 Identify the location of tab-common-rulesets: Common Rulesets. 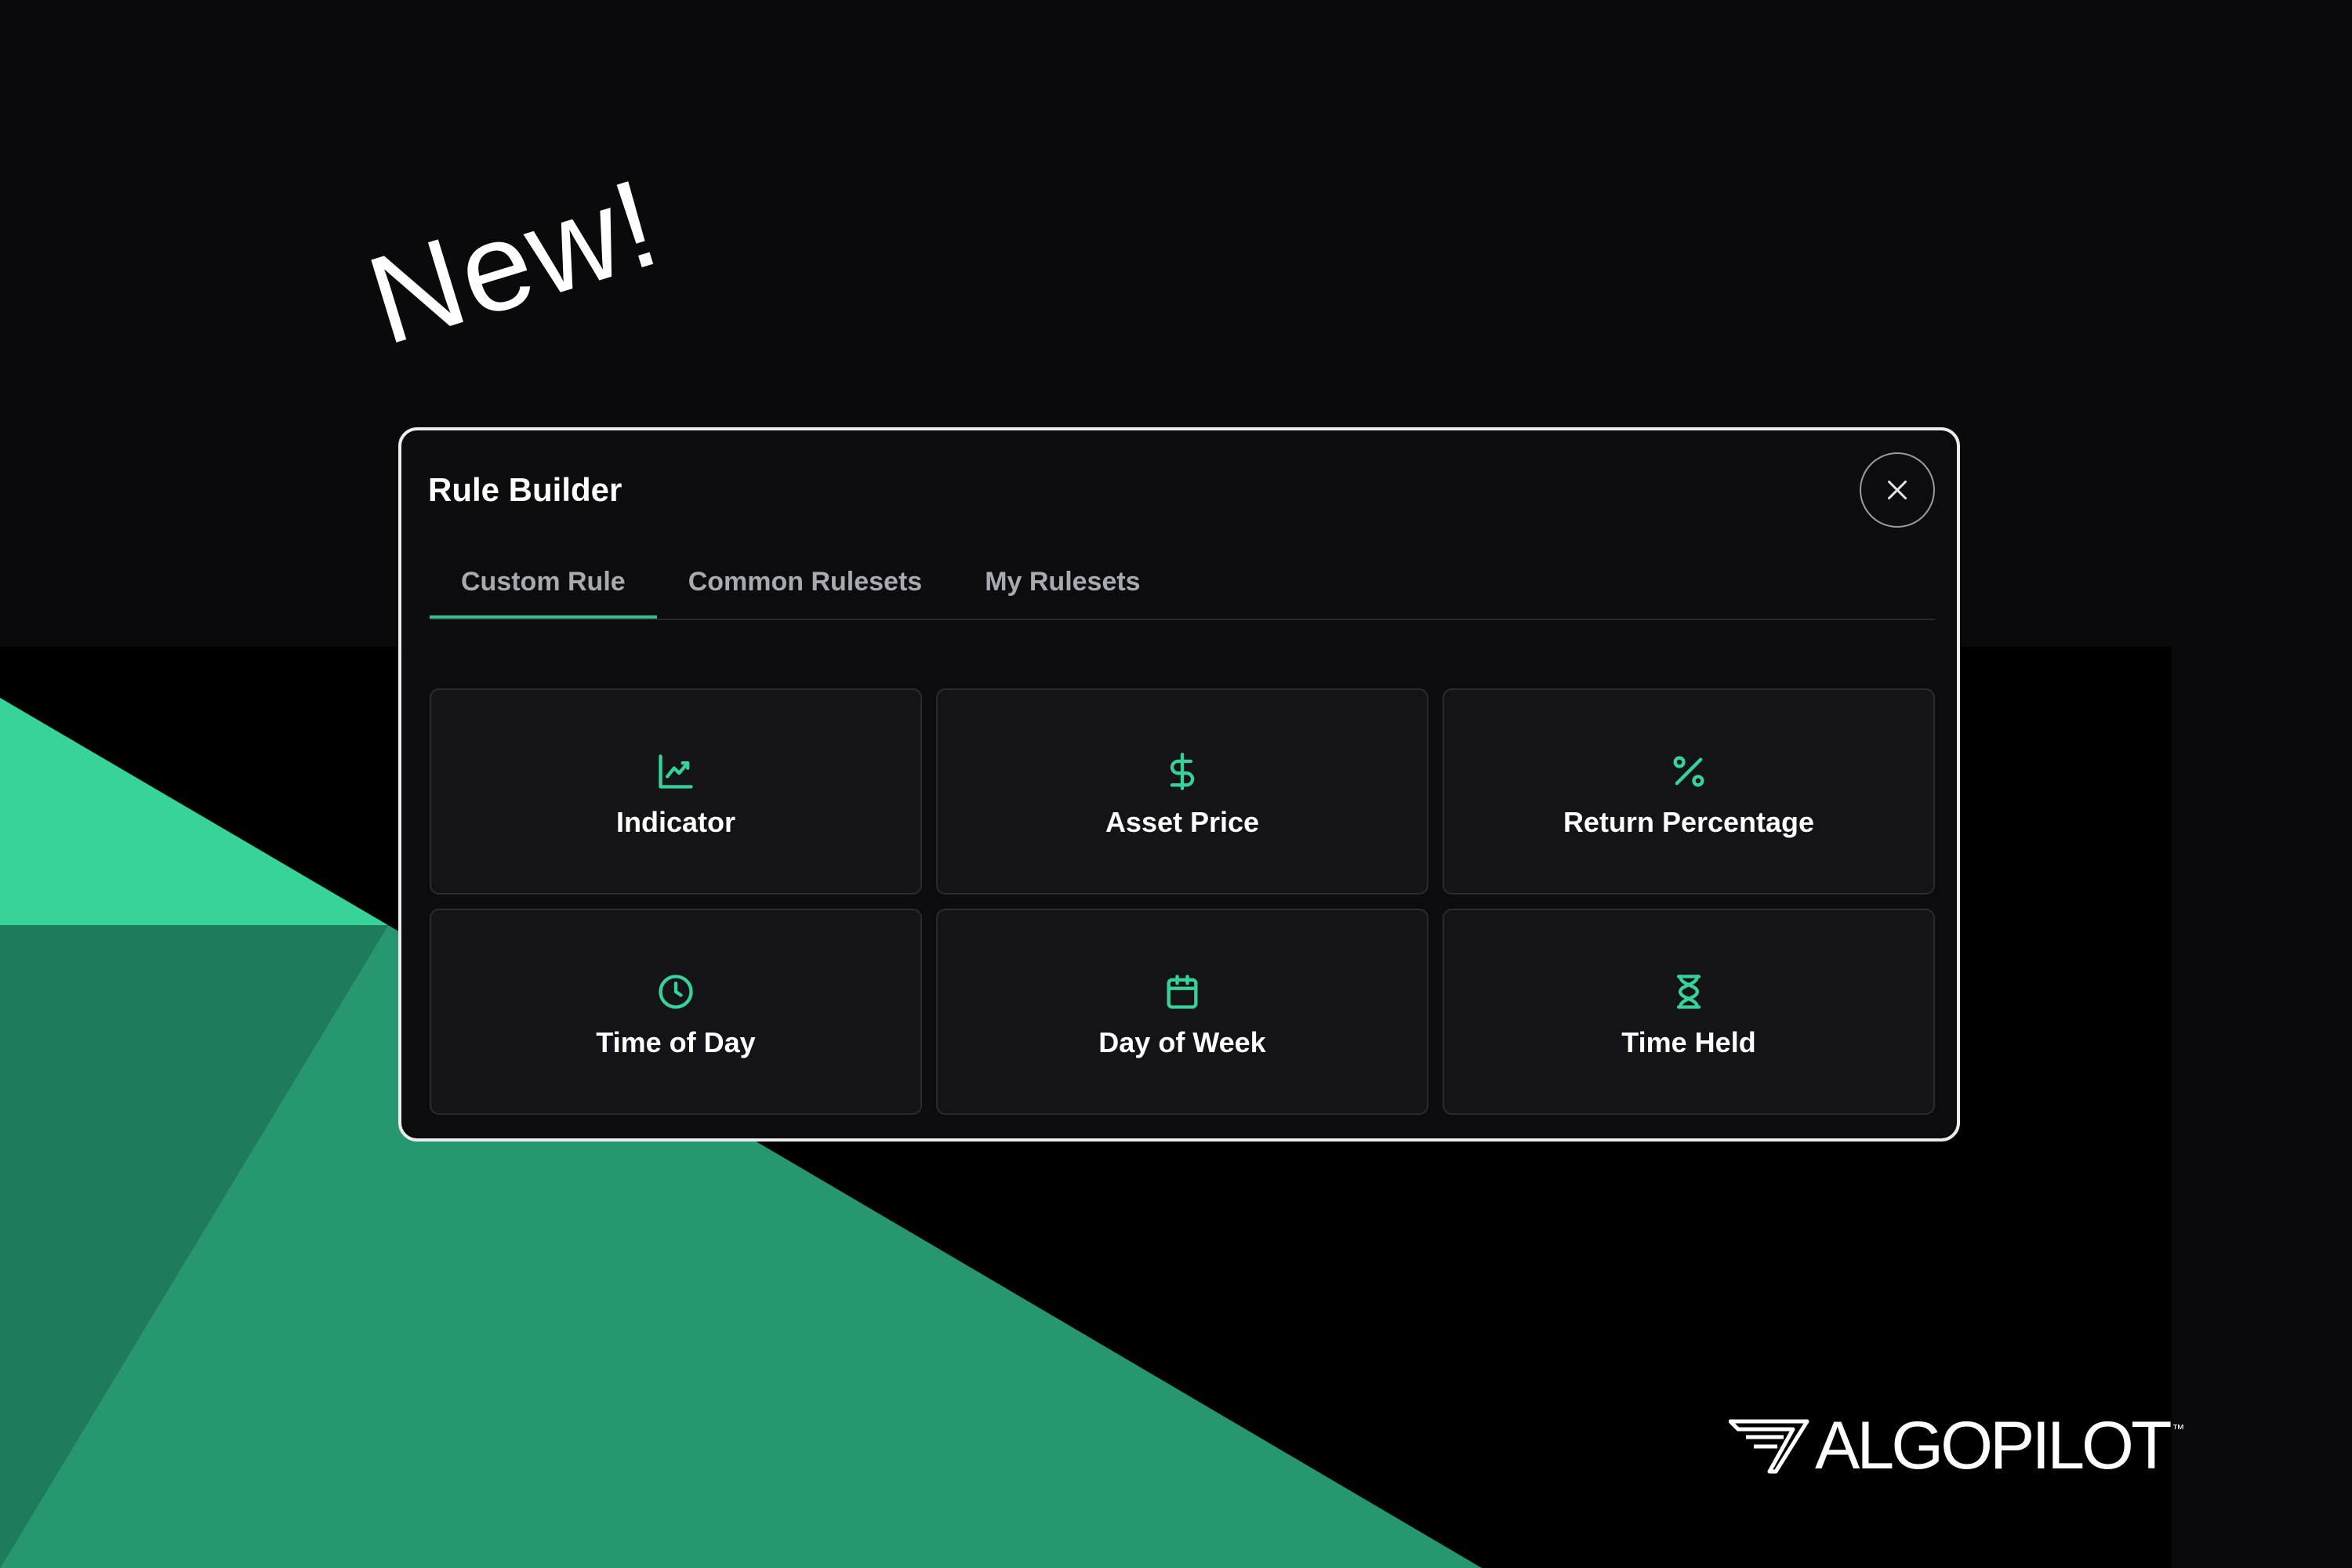
(806, 590).